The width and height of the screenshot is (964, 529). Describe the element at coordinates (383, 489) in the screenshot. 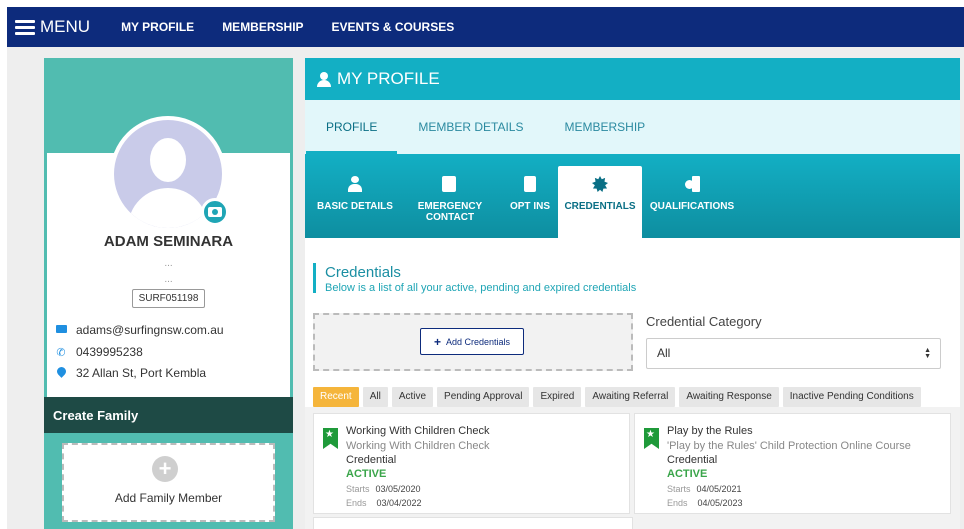

I see `credential-starts: Starts 03/05/2020` at that location.